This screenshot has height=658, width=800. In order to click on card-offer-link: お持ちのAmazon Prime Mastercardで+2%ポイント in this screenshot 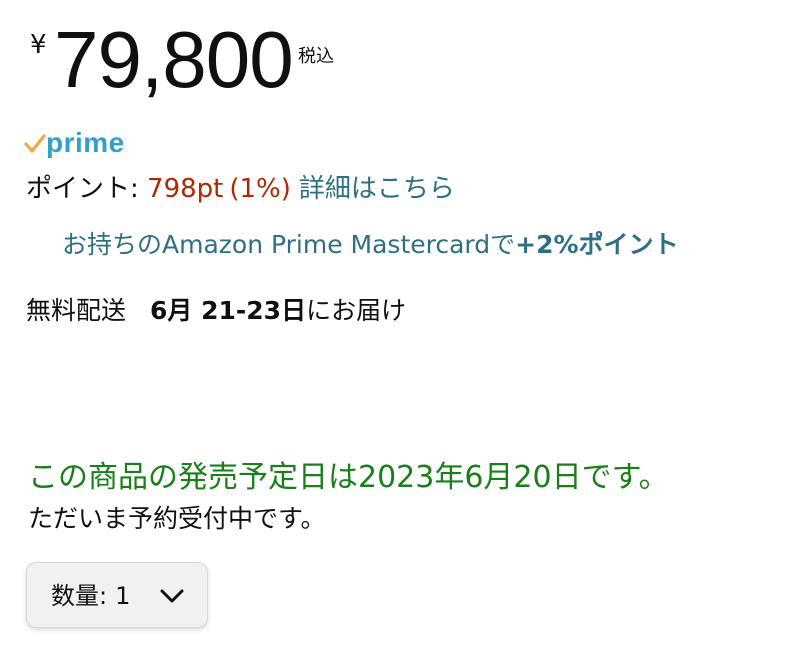, I will do `click(370, 245)`.